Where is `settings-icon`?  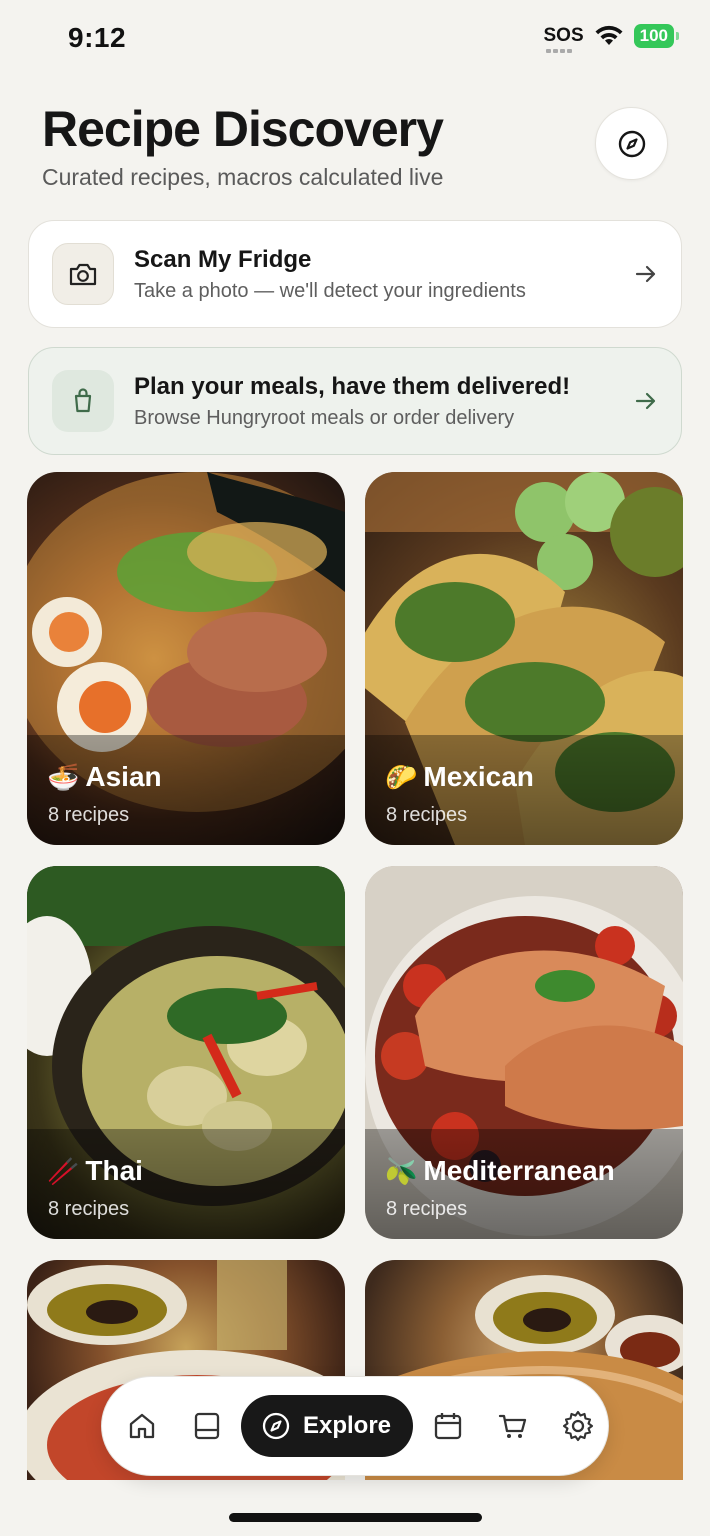
settings-icon is located at coordinates (578, 1426).